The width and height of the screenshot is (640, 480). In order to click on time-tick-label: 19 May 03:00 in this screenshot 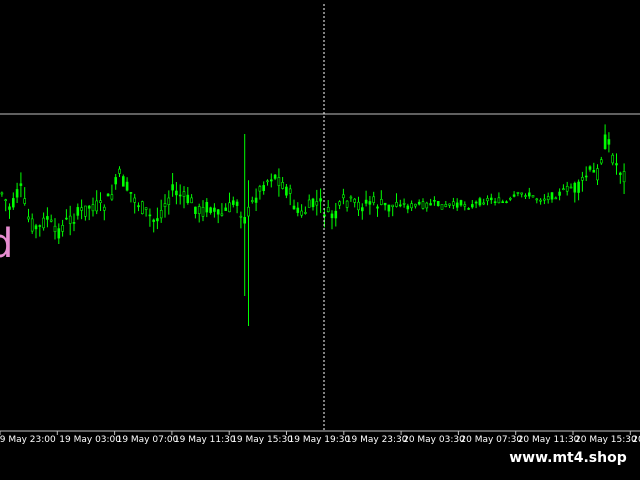, I will do `click(90, 440)`.